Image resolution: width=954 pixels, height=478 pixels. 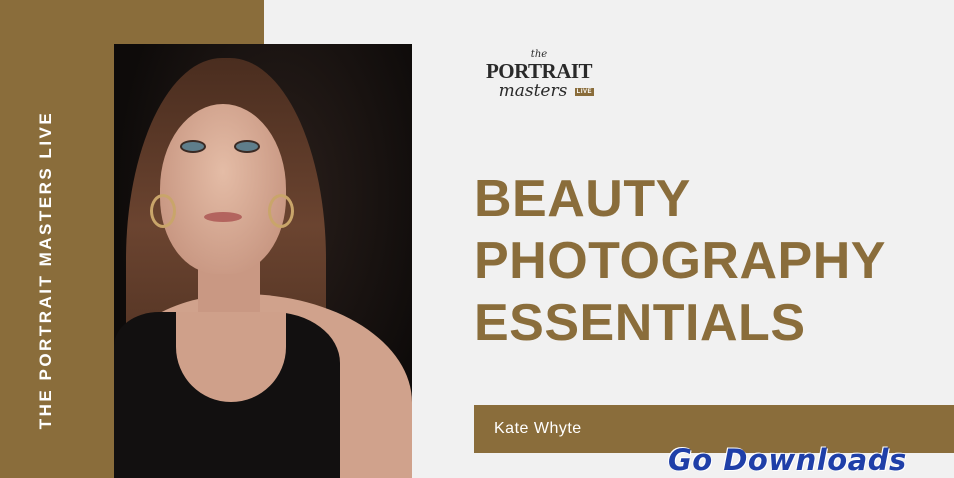 What do you see at coordinates (640, 323) in the screenshot?
I see `headline-line-3: ESSENTIALS` at bounding box center [640, 323].